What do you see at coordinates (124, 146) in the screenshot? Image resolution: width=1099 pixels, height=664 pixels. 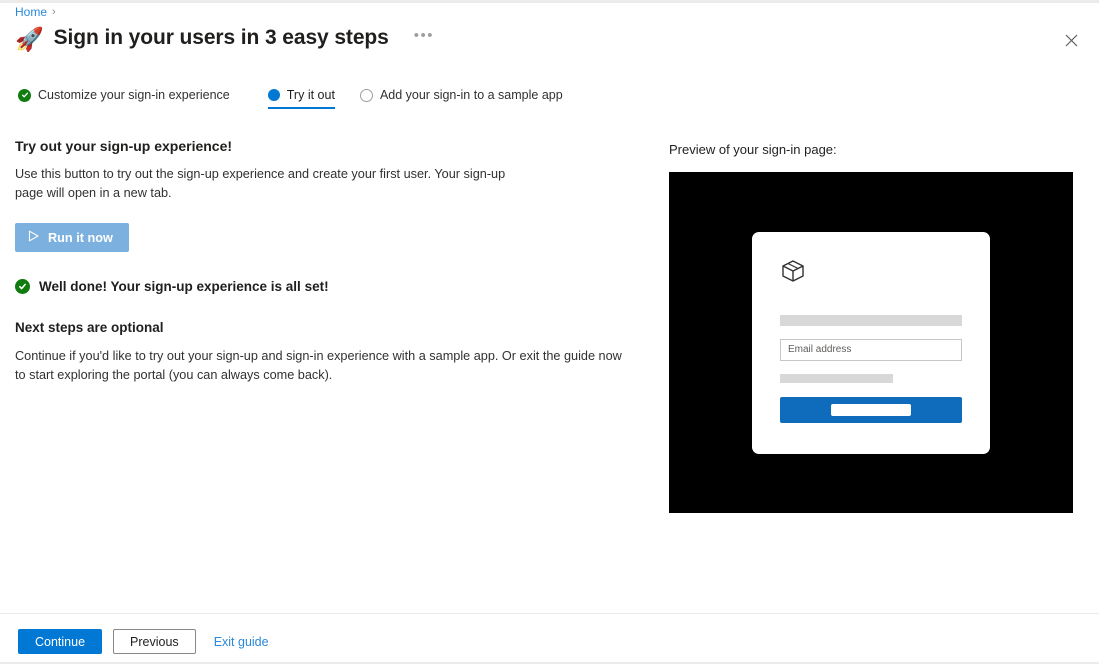 I see `section-heading: Try out your sign-up experience!` at bounding box center [124, 146].